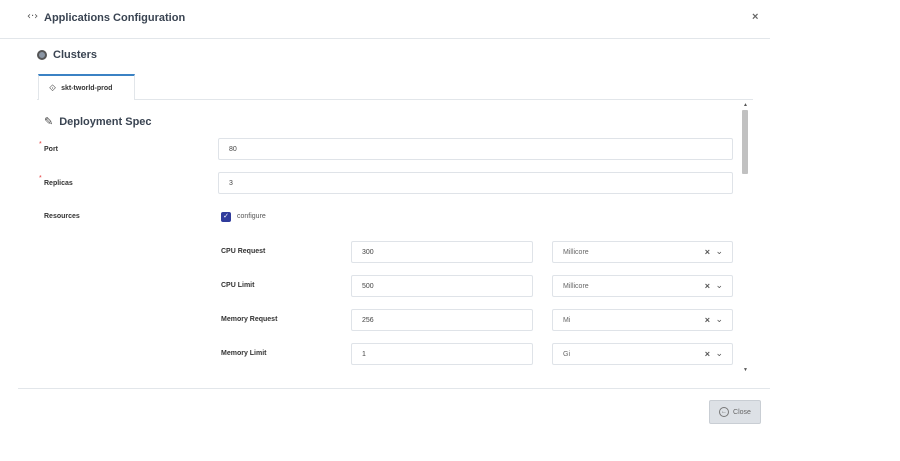  What do you see at coordinates (442, 354) in the screenshot?
I see `memory-limit-input: 1` at bounding box center [442, 354].